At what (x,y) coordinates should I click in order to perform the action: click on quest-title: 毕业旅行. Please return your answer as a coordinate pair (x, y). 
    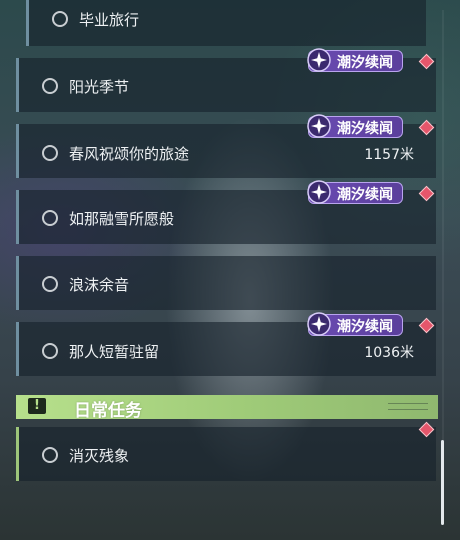
    Looking at the image, I should click on (109, 20).